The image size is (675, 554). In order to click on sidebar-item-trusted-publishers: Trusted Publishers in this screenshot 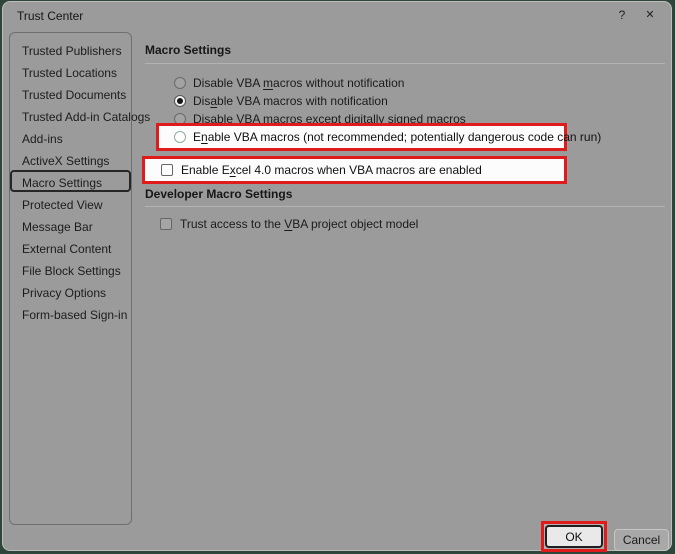, I will do `click(70, 49)`.